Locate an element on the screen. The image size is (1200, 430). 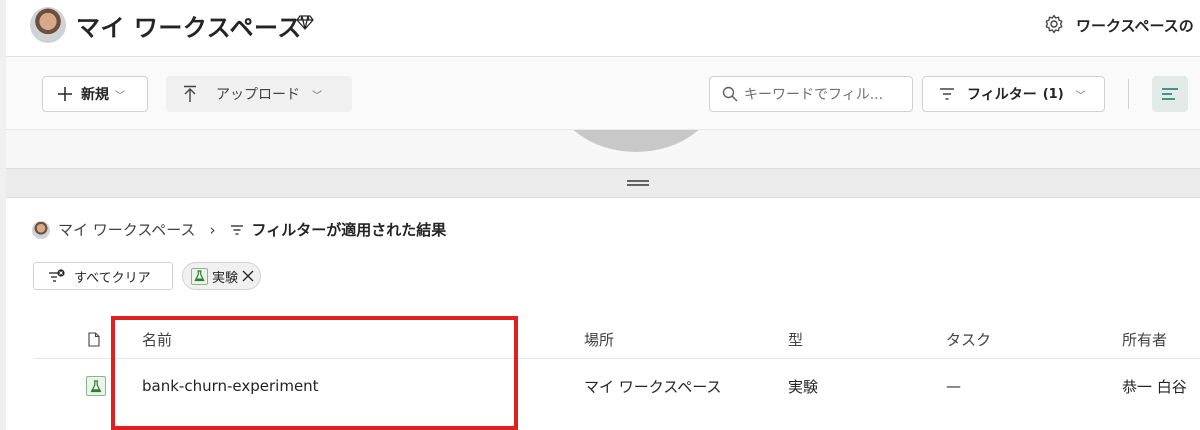
row-location: マイ ワークスペース is located at coordinates (653, 386).